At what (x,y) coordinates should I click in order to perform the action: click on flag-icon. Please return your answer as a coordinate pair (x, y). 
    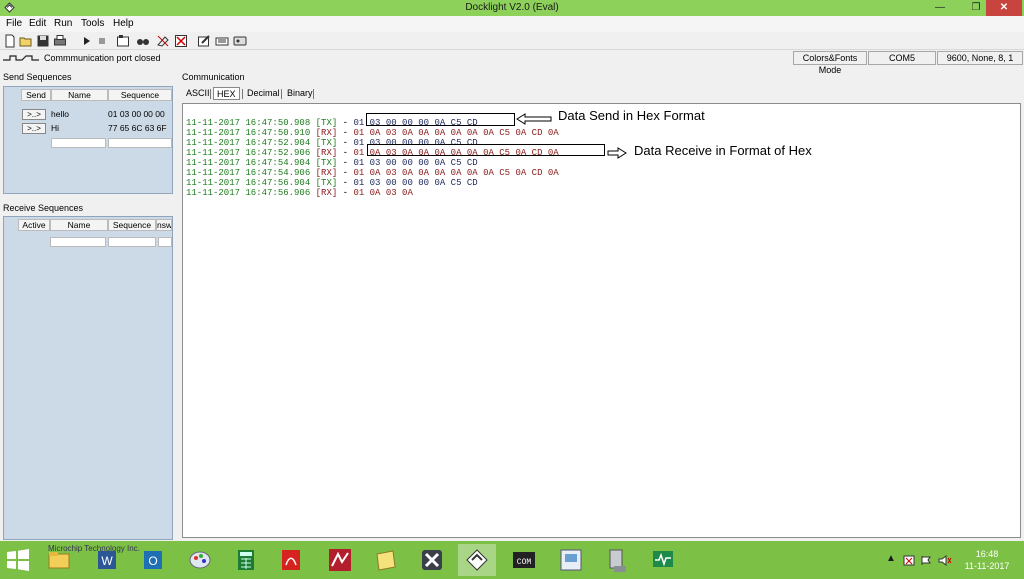
    Looking at the image, I should click on (926, 560).